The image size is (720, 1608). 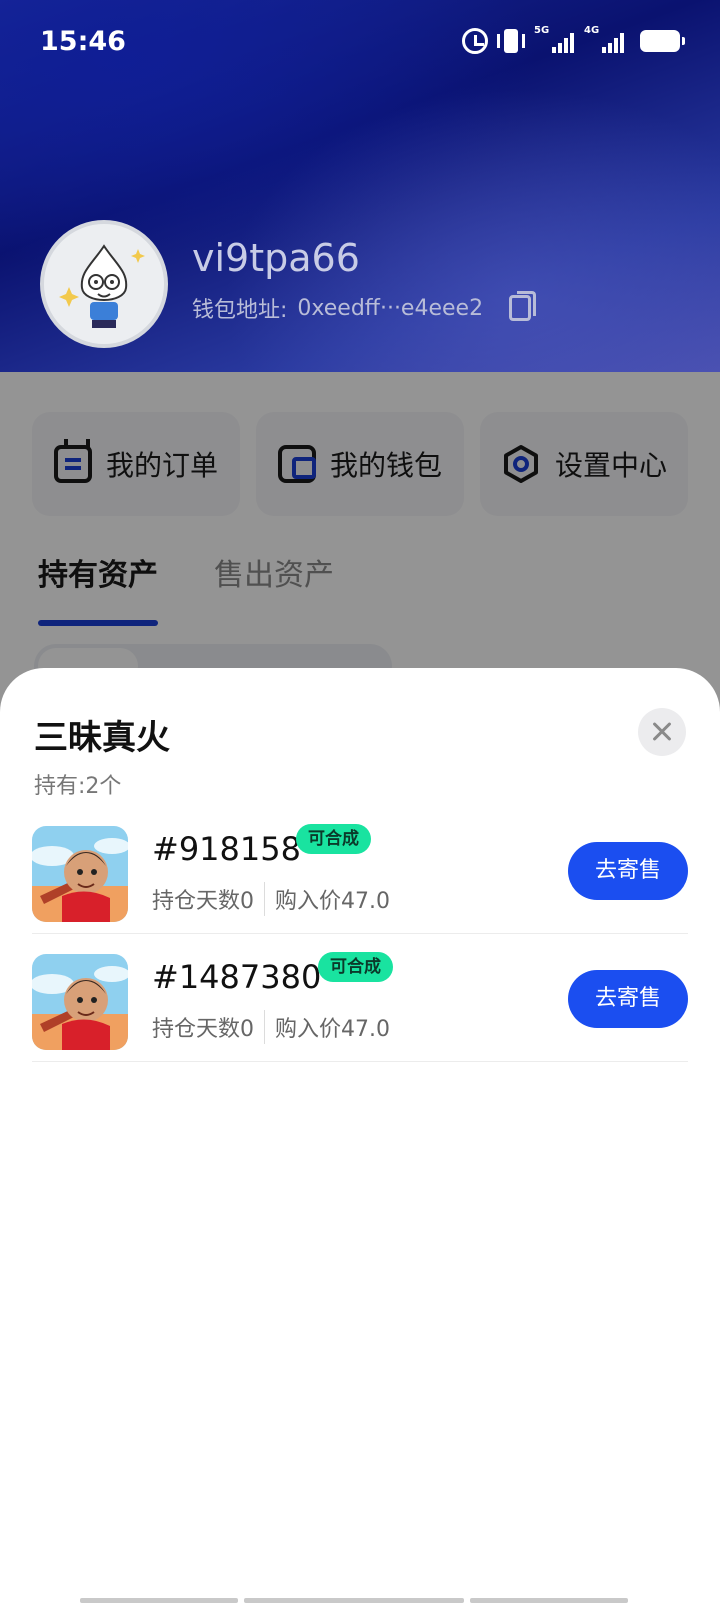 What do you see at coordinates (276, 258) in the screenshot?
I see `username: vi9tpa66` at bounding box center [276, 258].